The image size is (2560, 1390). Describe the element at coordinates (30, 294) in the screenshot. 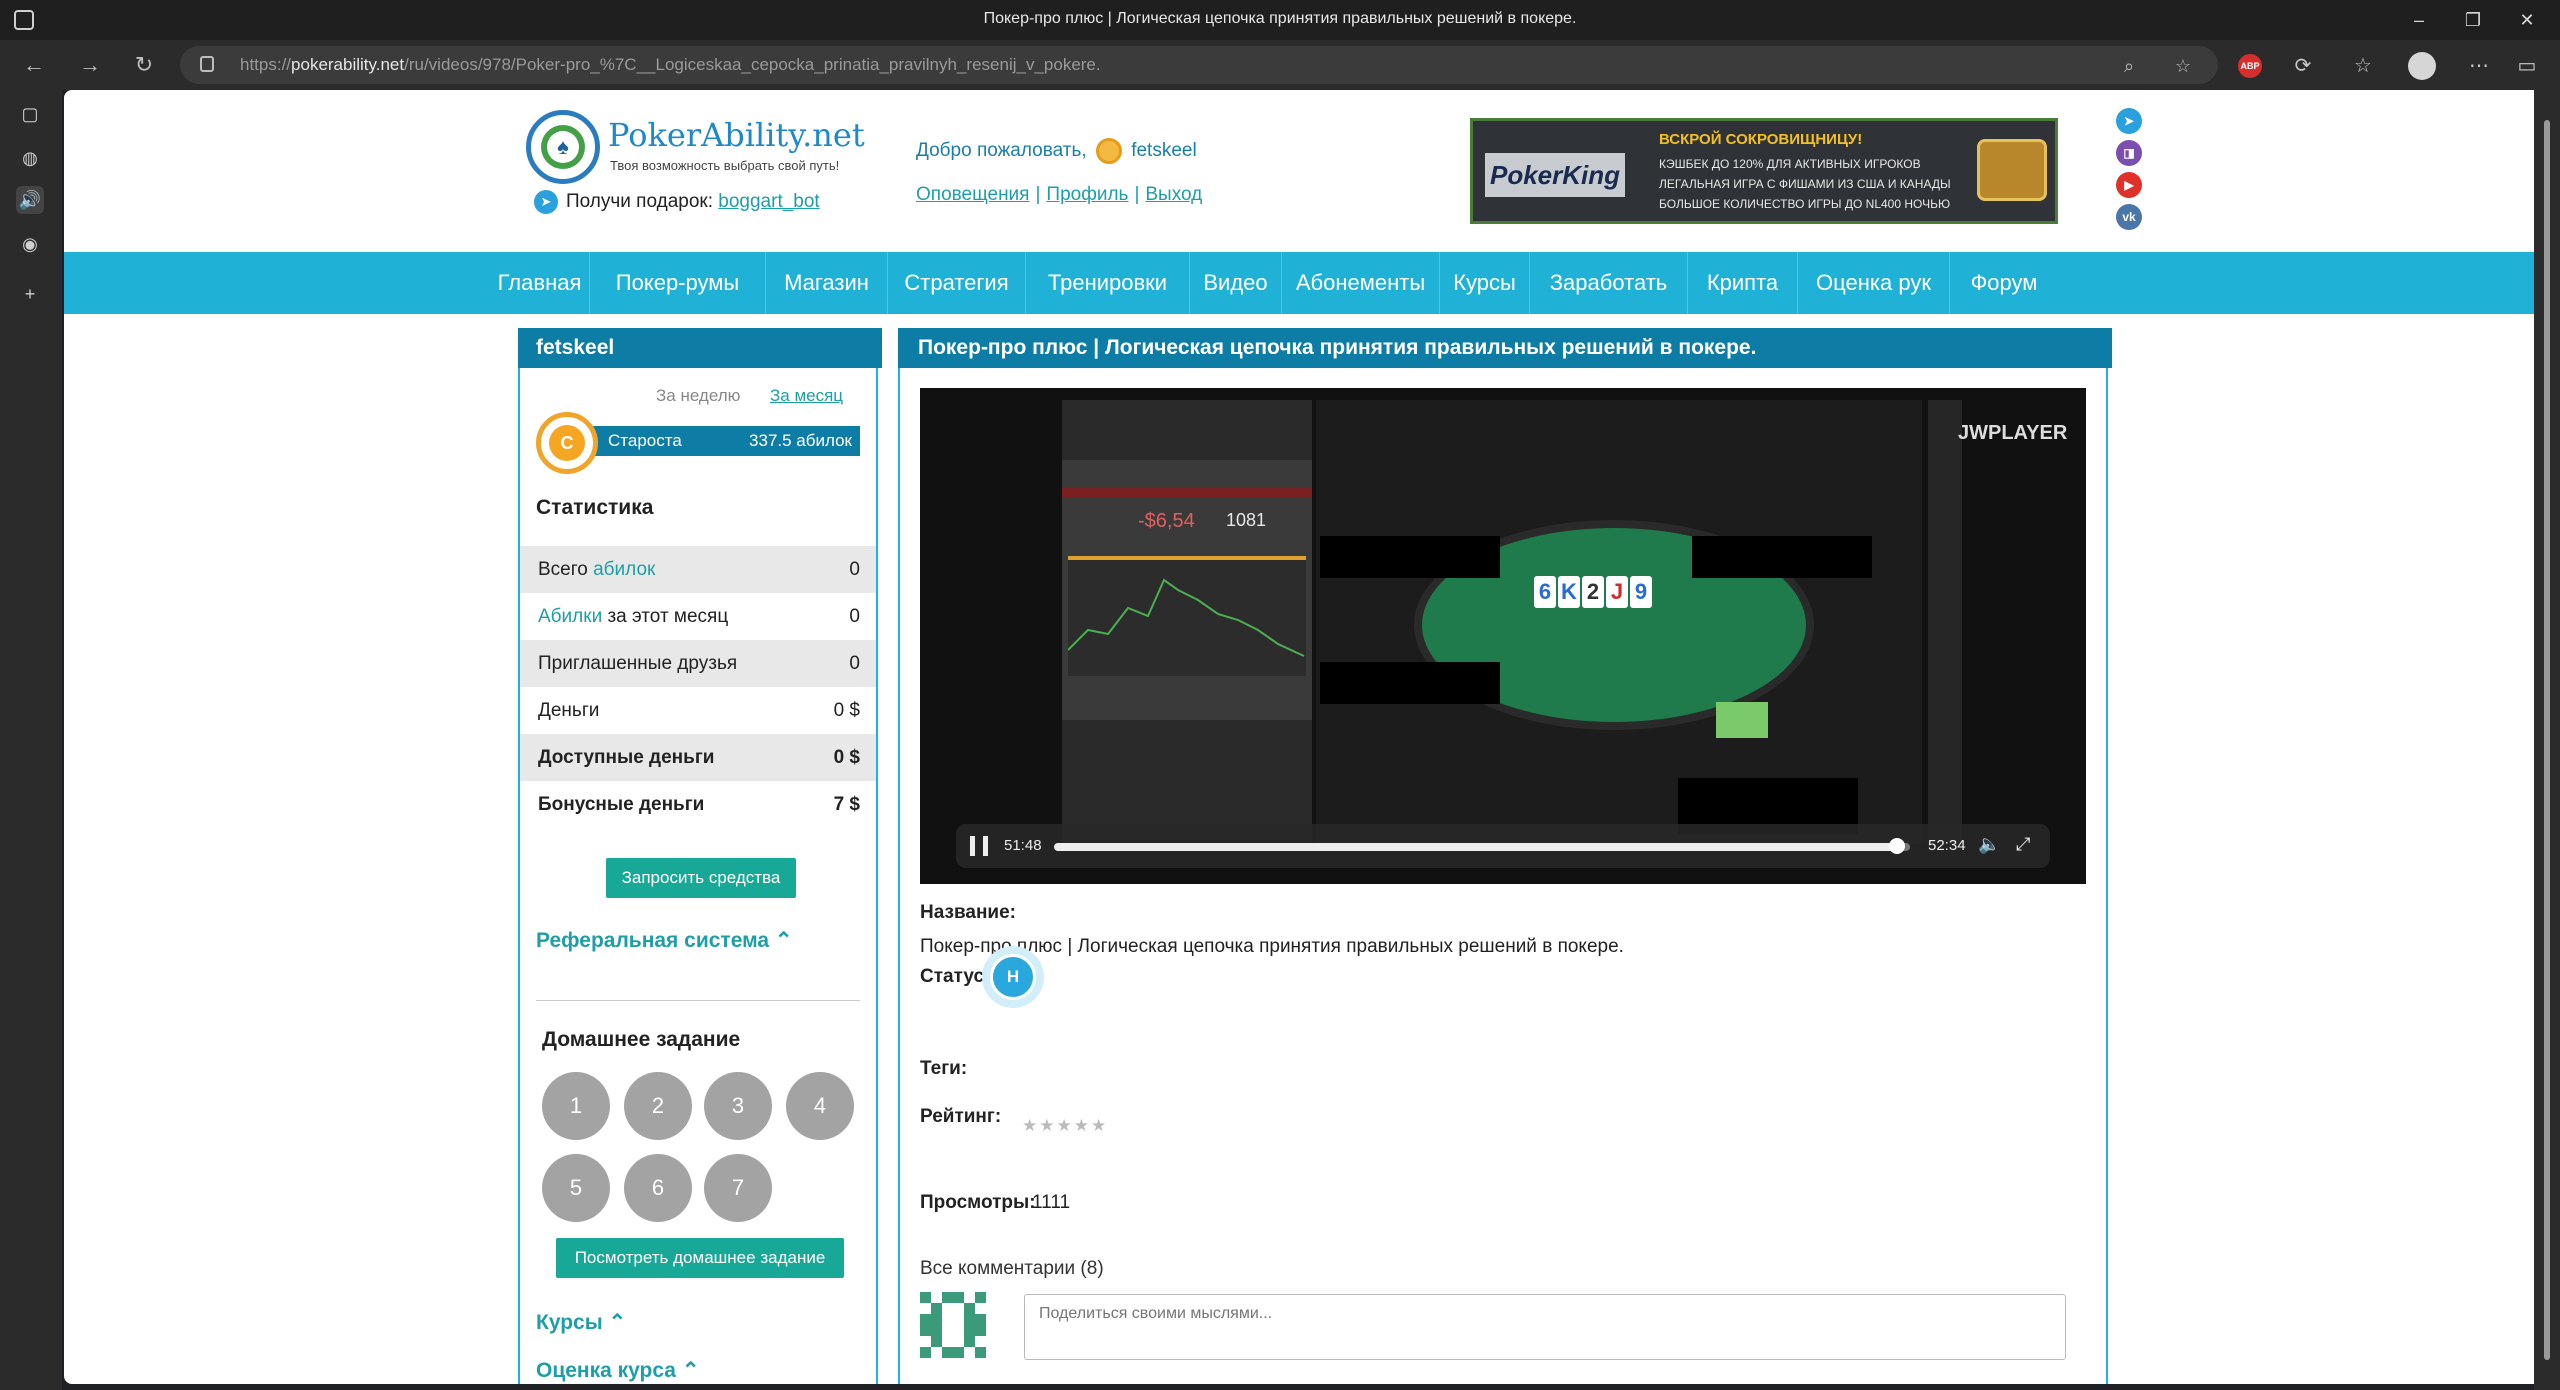

I see `add-icon: +` at that location.